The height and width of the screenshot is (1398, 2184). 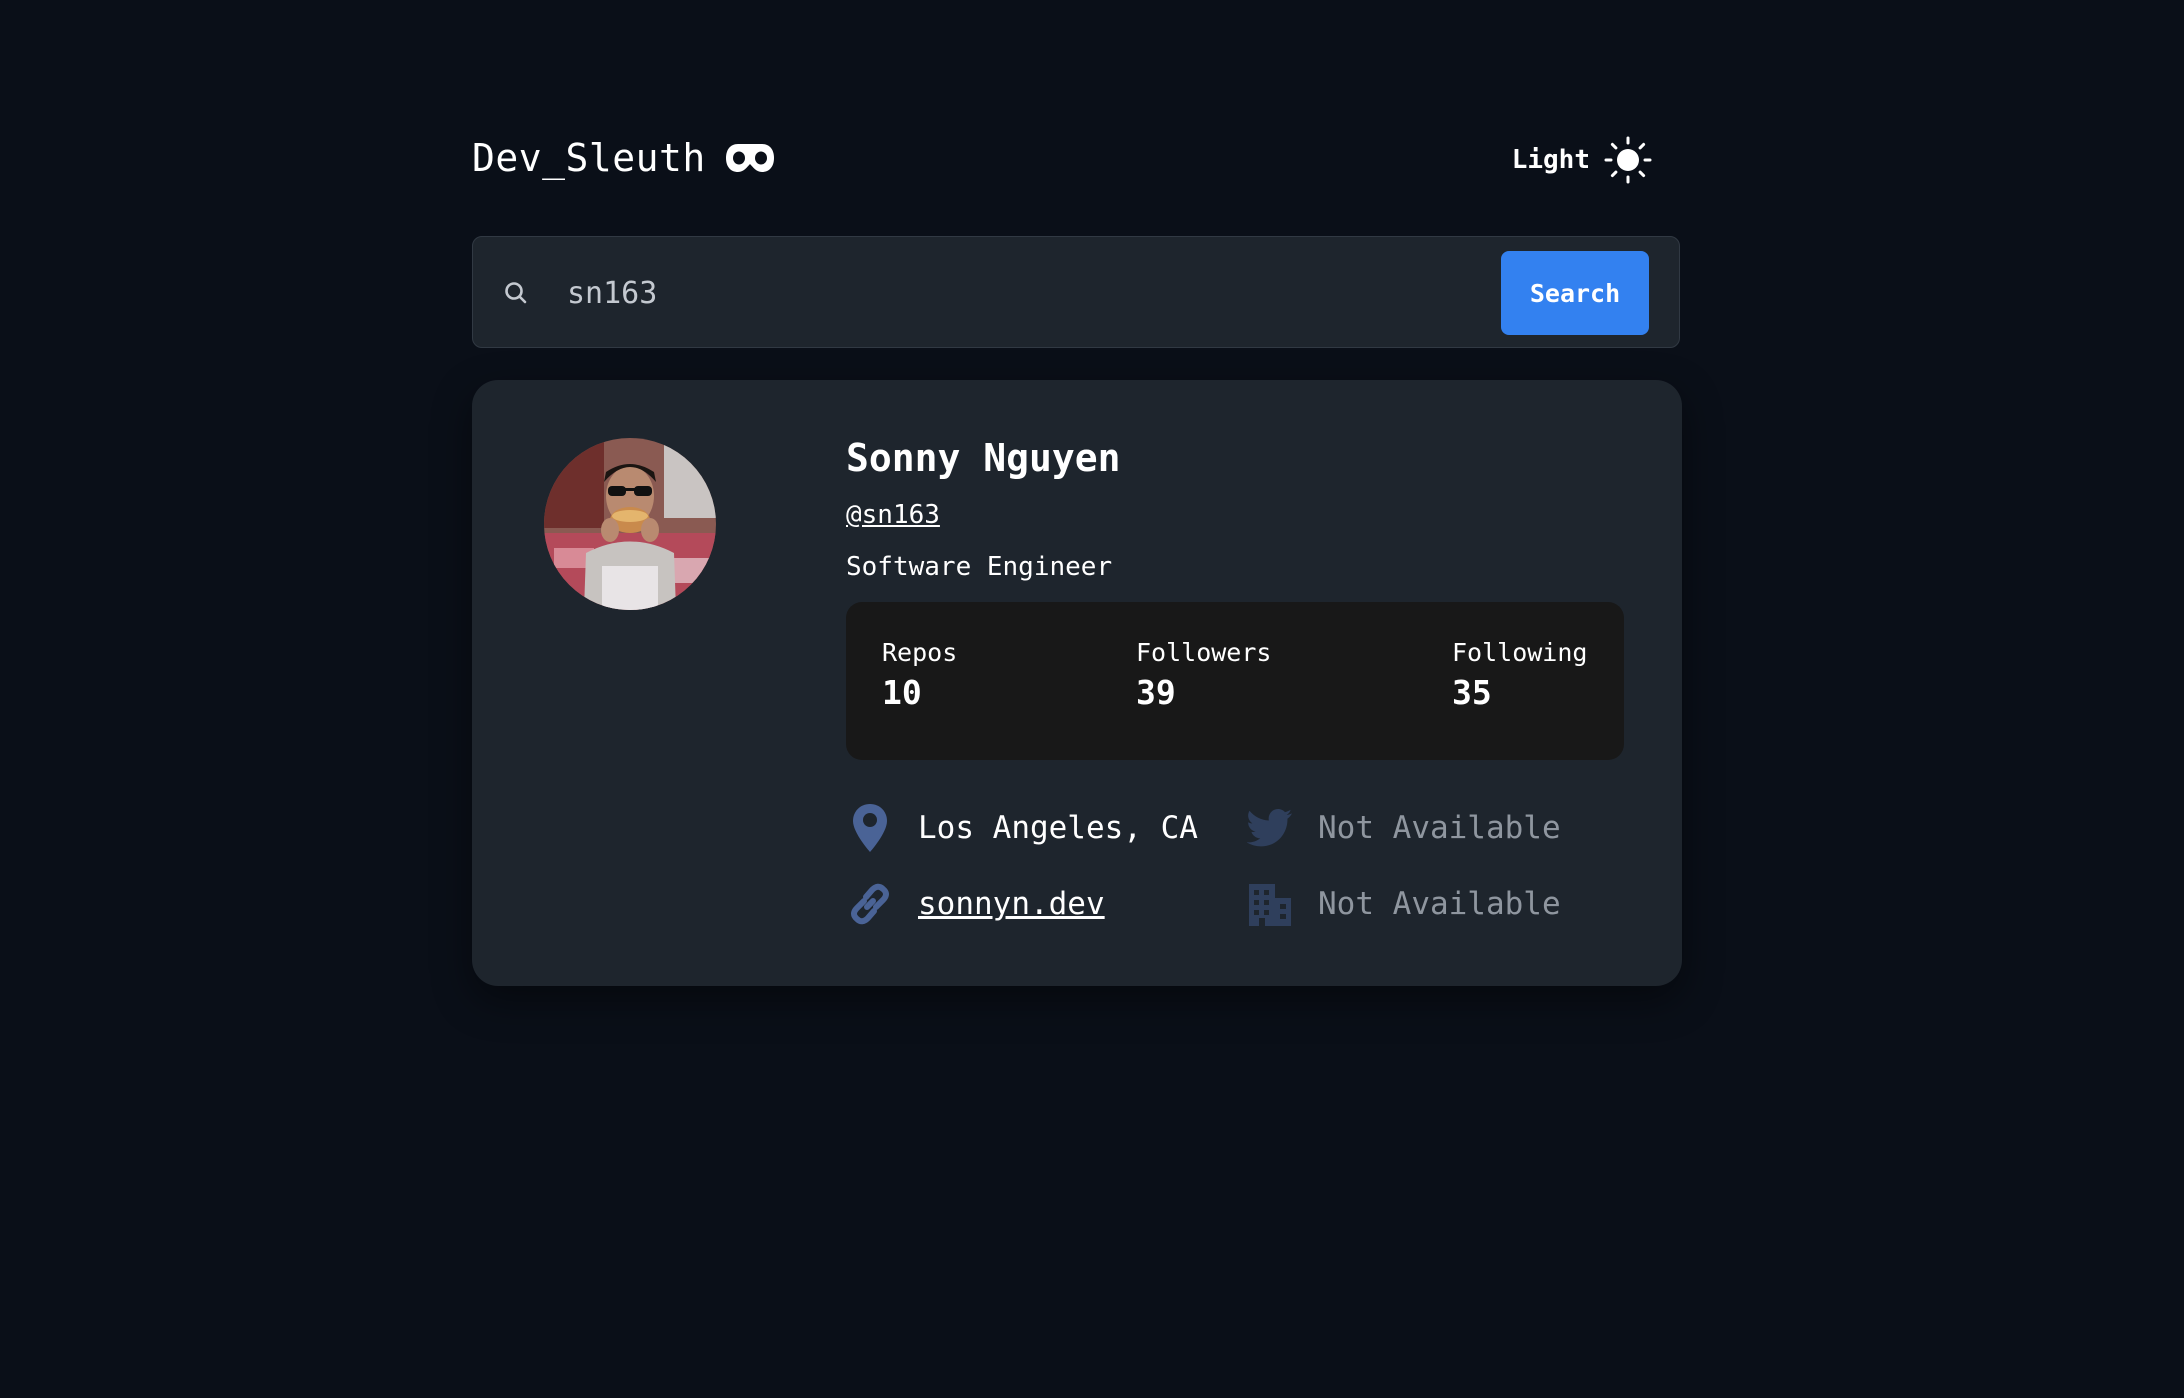 I want to click on avatar, so click(x=630, y=524).